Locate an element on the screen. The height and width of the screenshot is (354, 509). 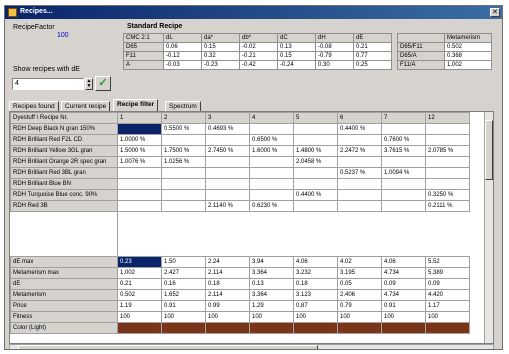
grid-cell: 0.16 is located at coordinates (183, 284).